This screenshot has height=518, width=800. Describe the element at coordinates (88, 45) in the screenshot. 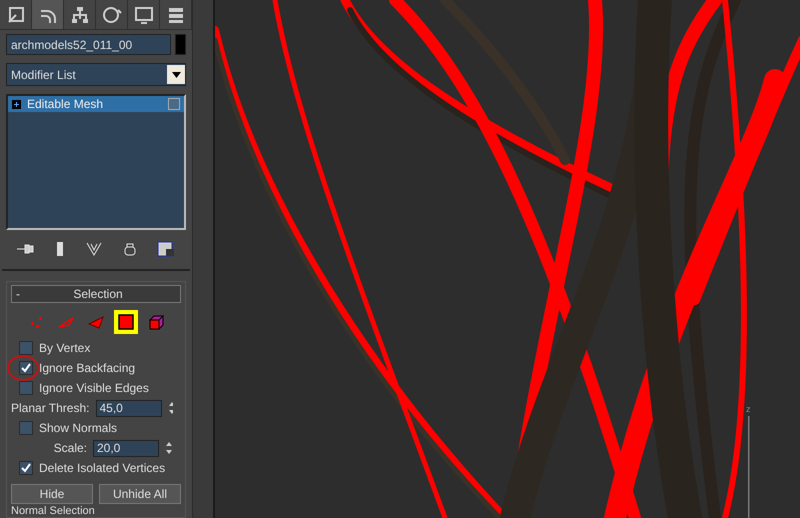

I see `object-name-field: archmodels52_011_00` at that location.